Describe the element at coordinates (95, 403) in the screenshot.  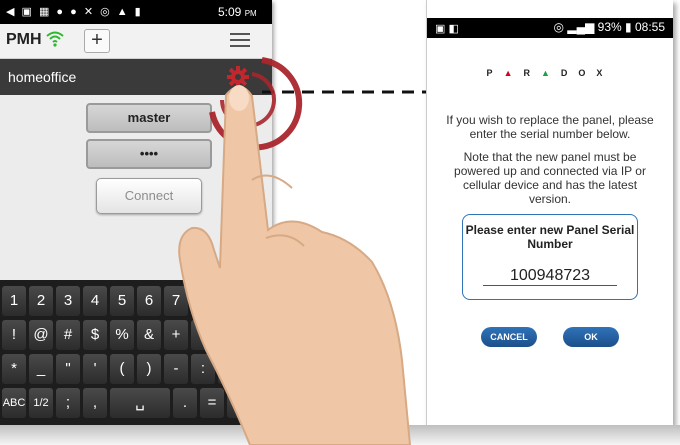
I see `key-3-3: ,` at that location.